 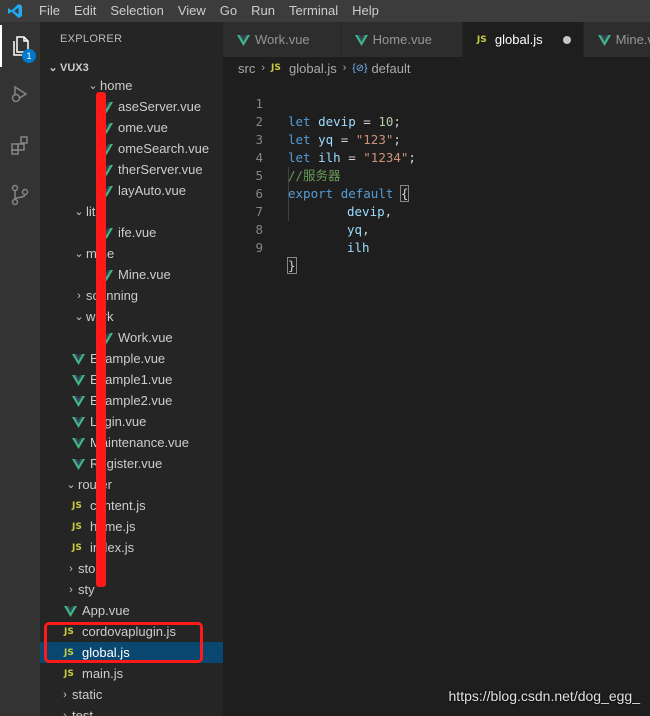 I want to click on code-line: 5 export default {, so click(x=436, y=175).